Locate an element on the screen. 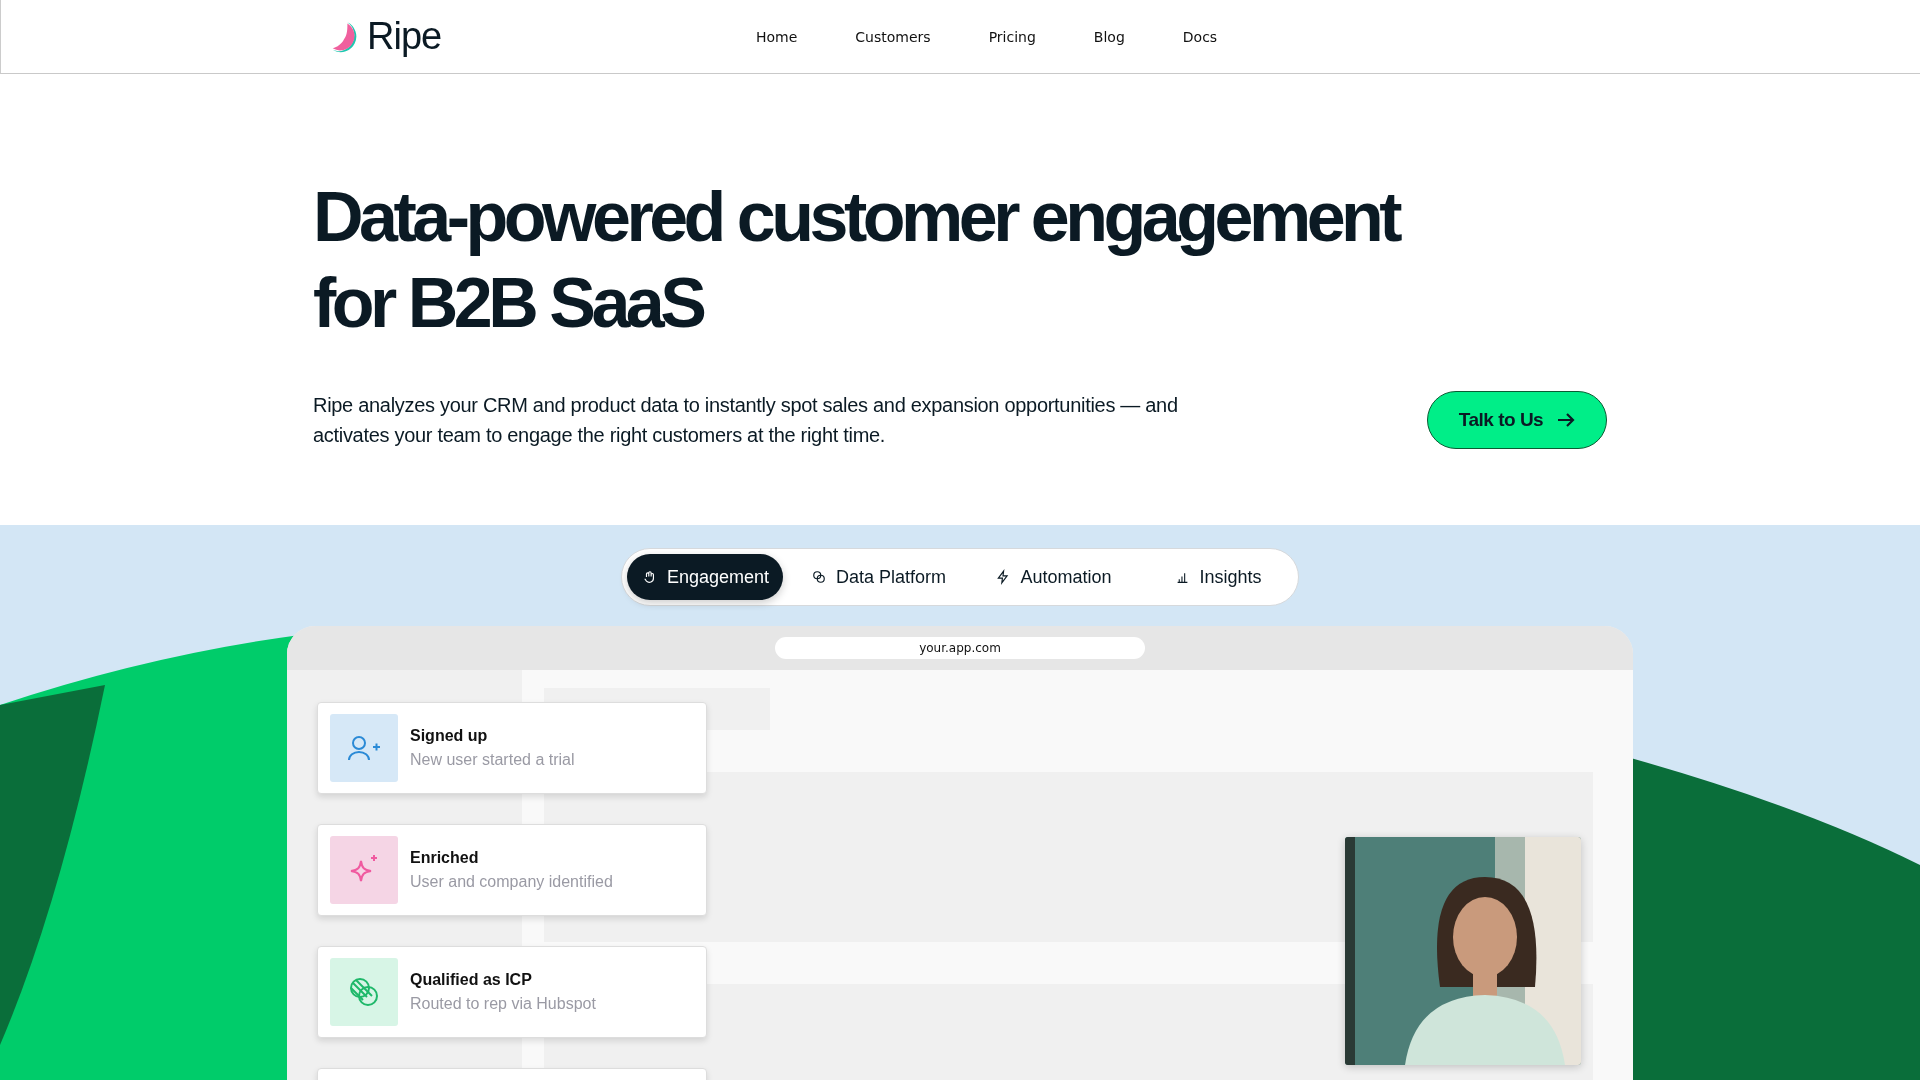 Image resolution: width=1920 pixels, height=1080 pixels. hero-text: Ripe analyzes your CRM and product data to instantly spot sales and expansion opportunities — and activates your team to engage the right customers at the right time. is located at coordinates (746, 420).